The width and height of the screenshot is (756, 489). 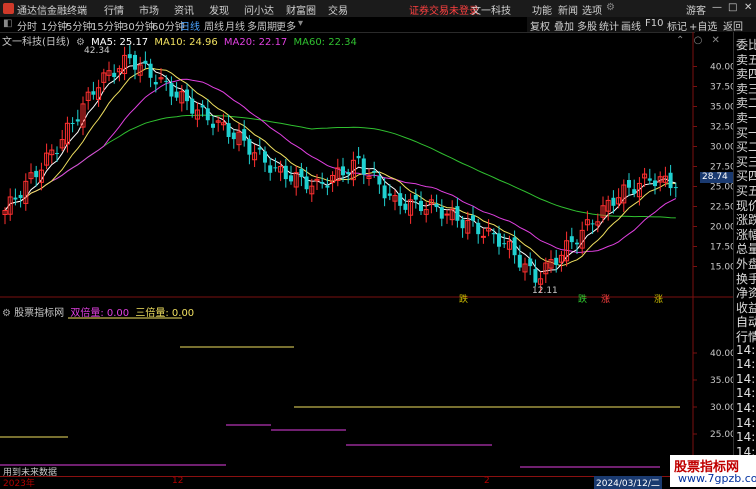 I want to click on menu-zixun: 资讯, so click(x=184, y=9).